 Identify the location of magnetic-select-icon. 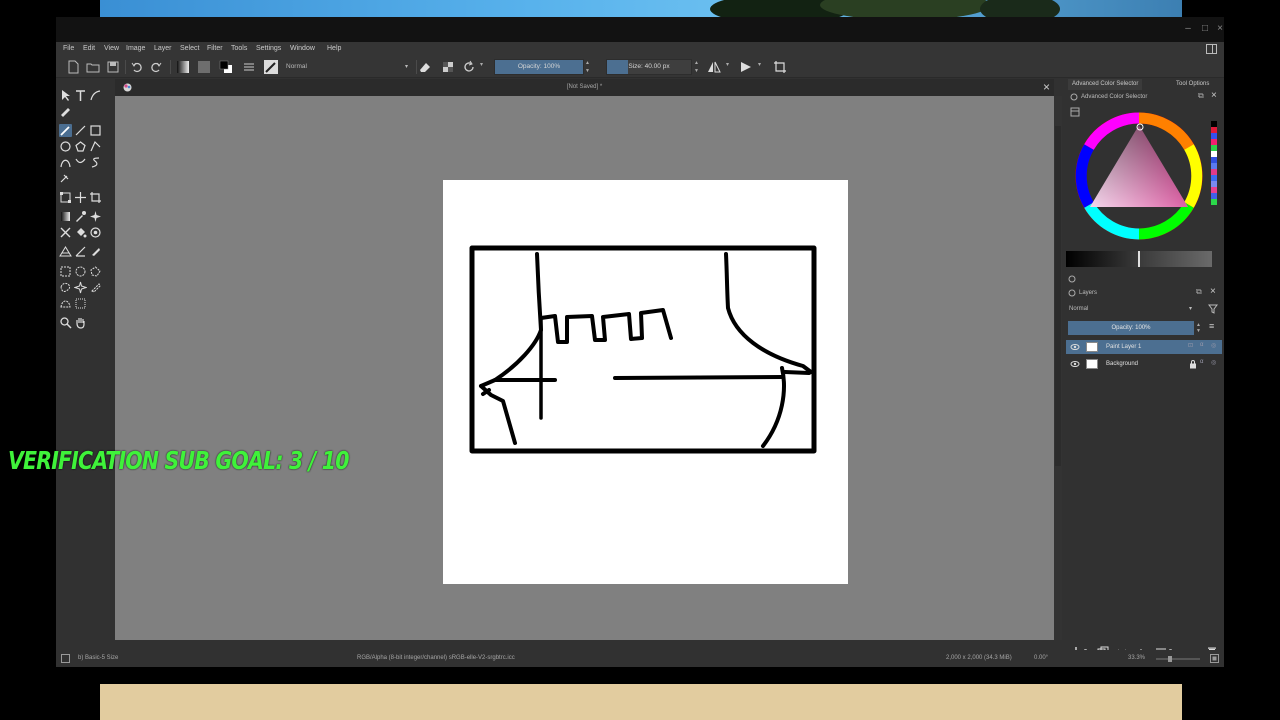
(80, 303).